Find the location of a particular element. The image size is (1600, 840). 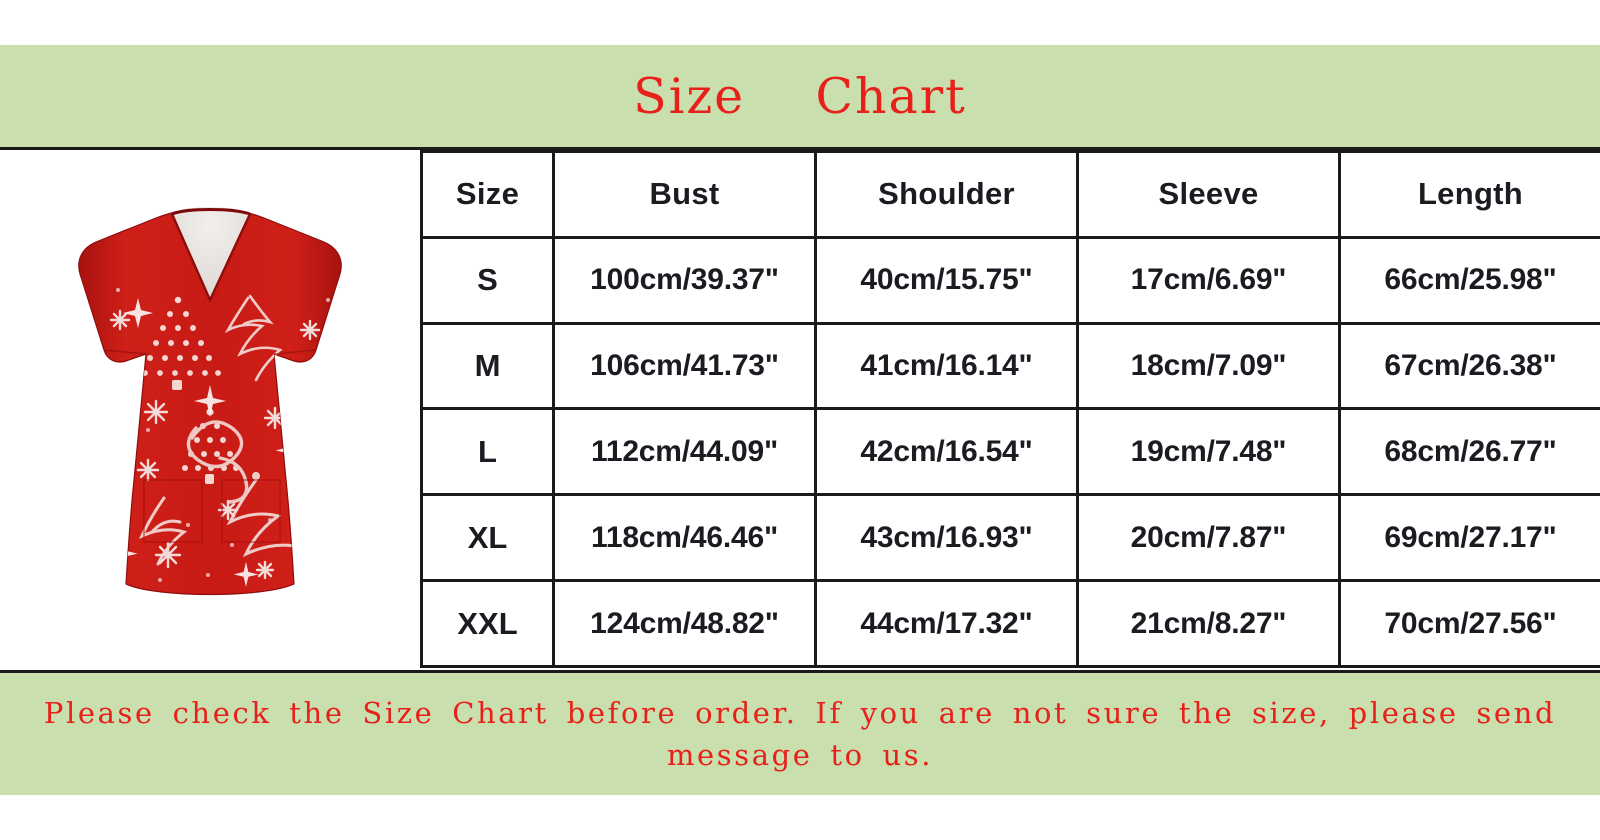

column-header-sleeve: Sleeve is located at coordinates (1208, 194).